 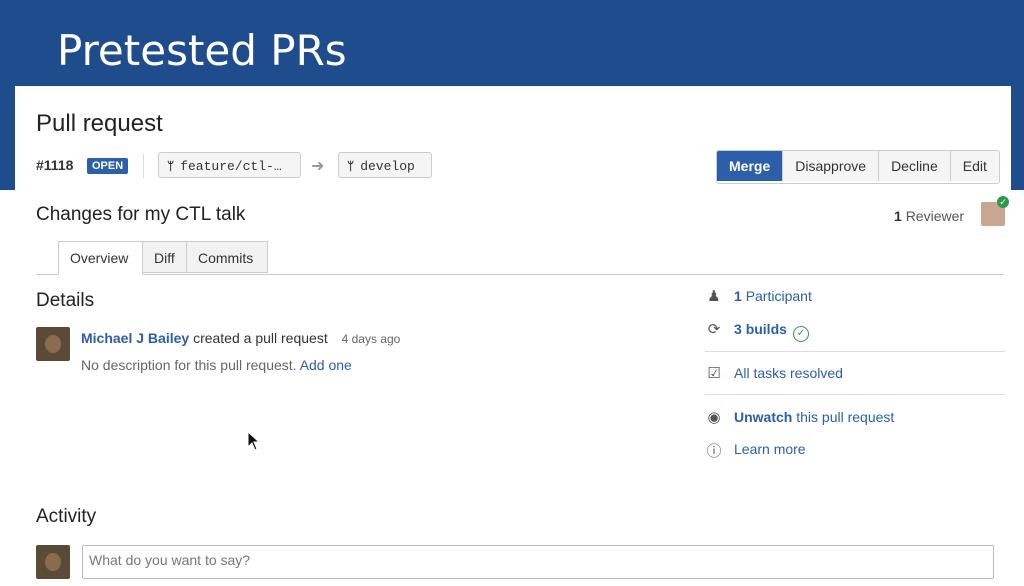 What do you see at coordinates (788, 373) in the screenshot?
I see `tasks-label: All tasks resolved` at bounding box center [788, 373].